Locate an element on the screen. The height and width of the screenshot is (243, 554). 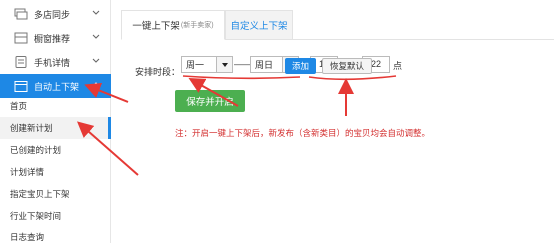
sidebar-item-multi-store-sync: 多店同步 is located at coordinates (55, 14).